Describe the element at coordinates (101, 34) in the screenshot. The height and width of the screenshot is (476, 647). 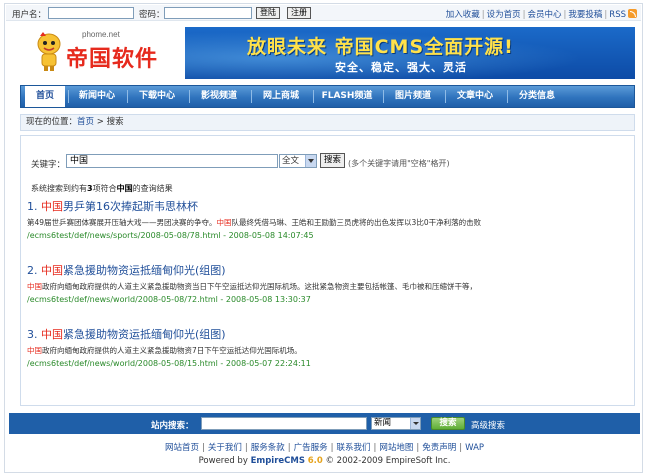
I see `logo-url-text: phome.net` at that location.